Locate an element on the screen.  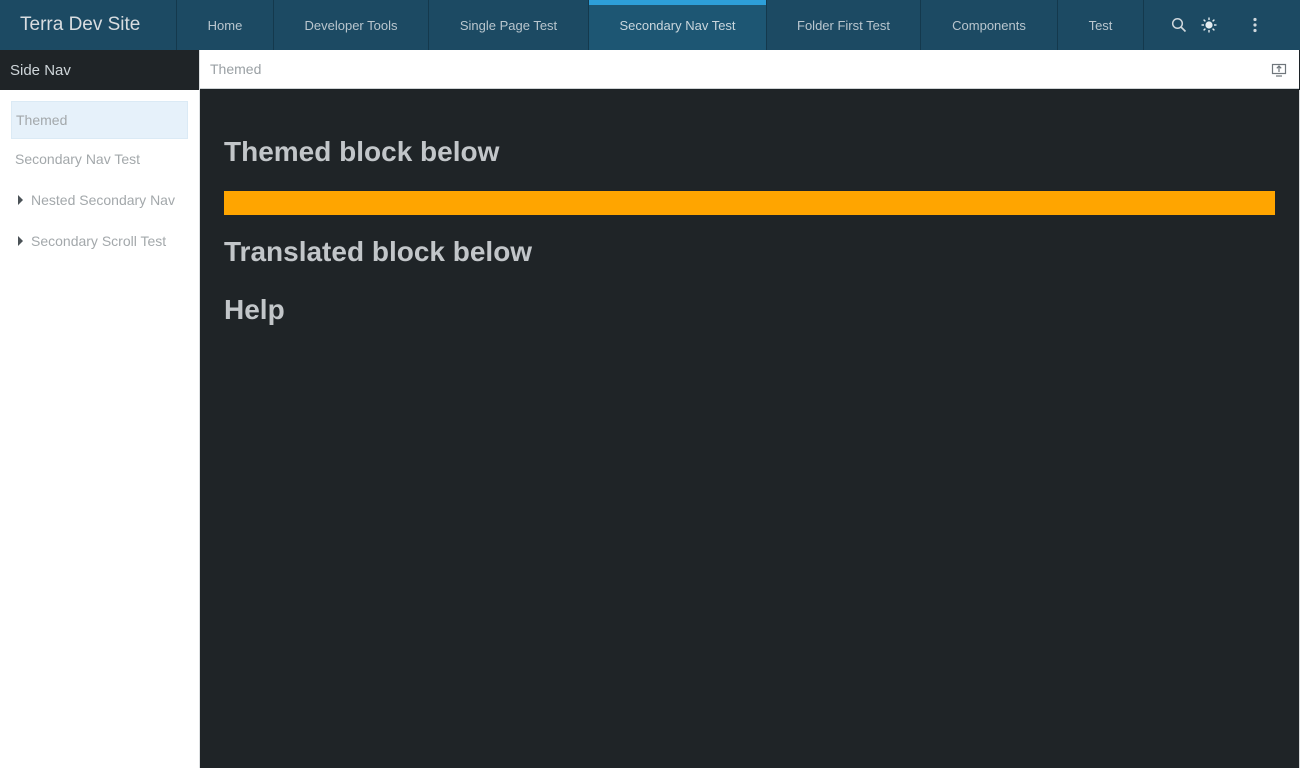
nav-tab-secondary-nav-test: Secondary Nav Test is located at coordinates (678, 25).